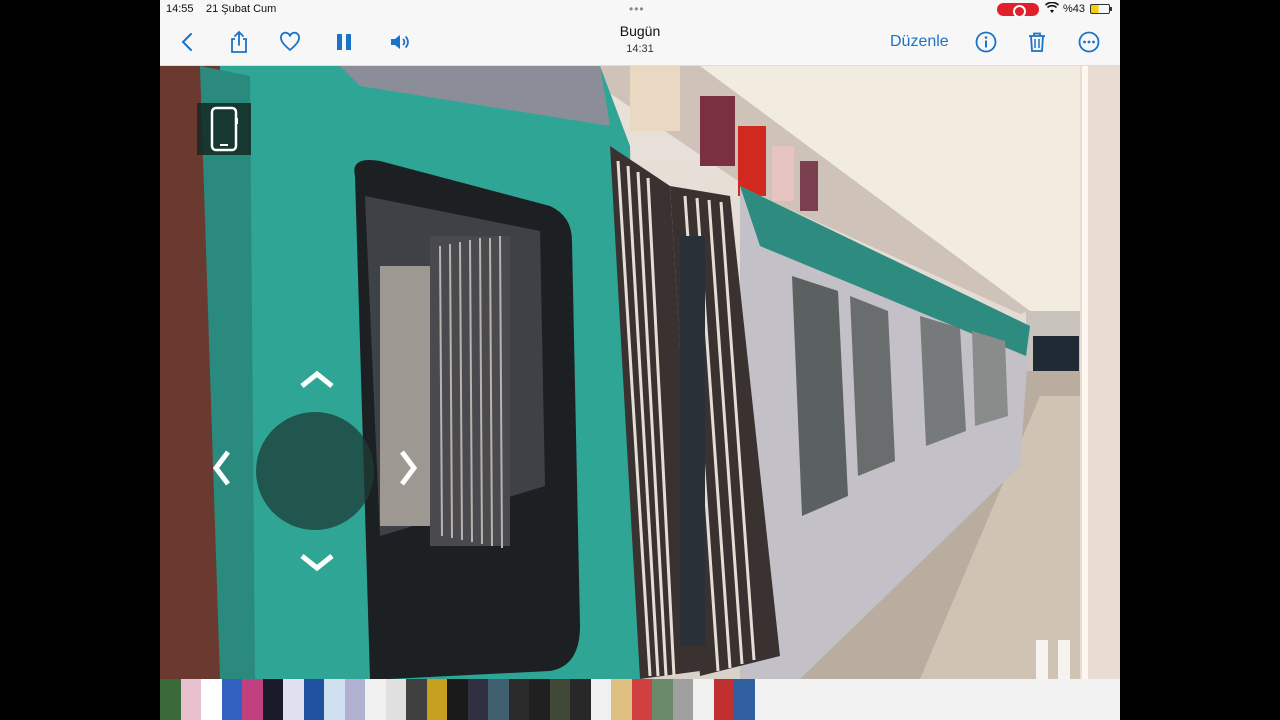 This screenshot has height=720, width=1280. I want to click on joystick-down-icon, so click(317, 563).